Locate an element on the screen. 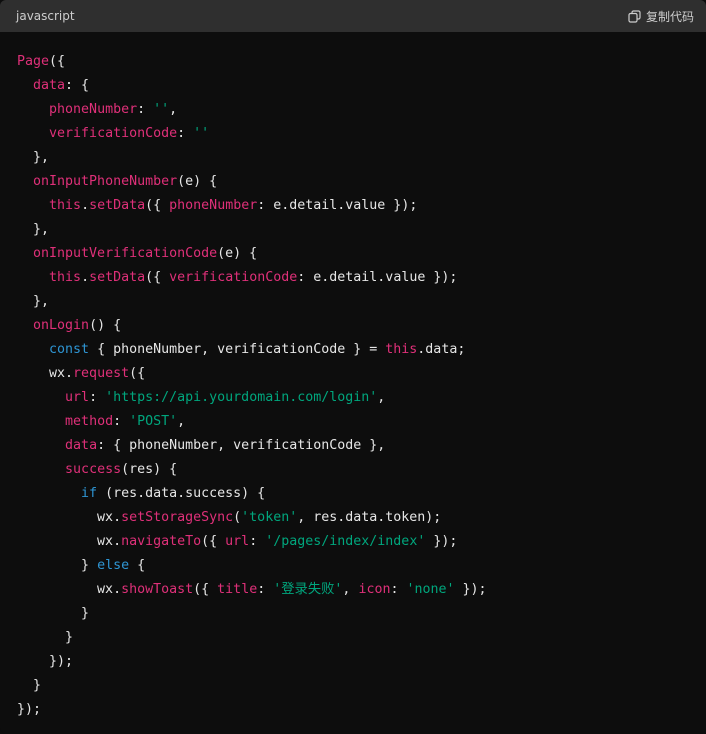  code-token: , res.data.token); is located at coordinates (369, 517).